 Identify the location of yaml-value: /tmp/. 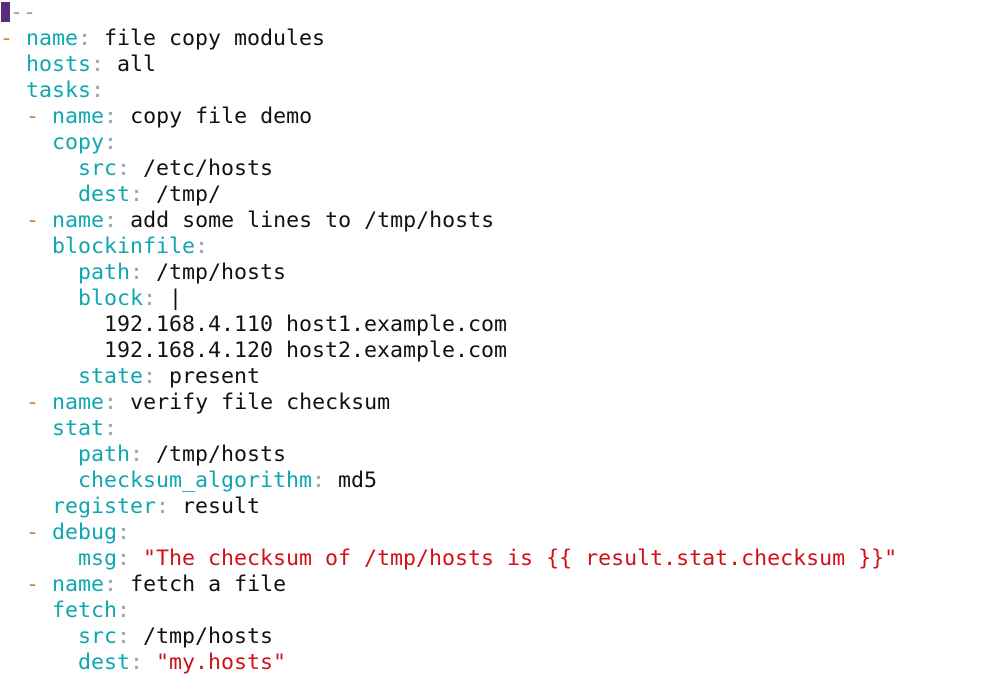
(189, 194).